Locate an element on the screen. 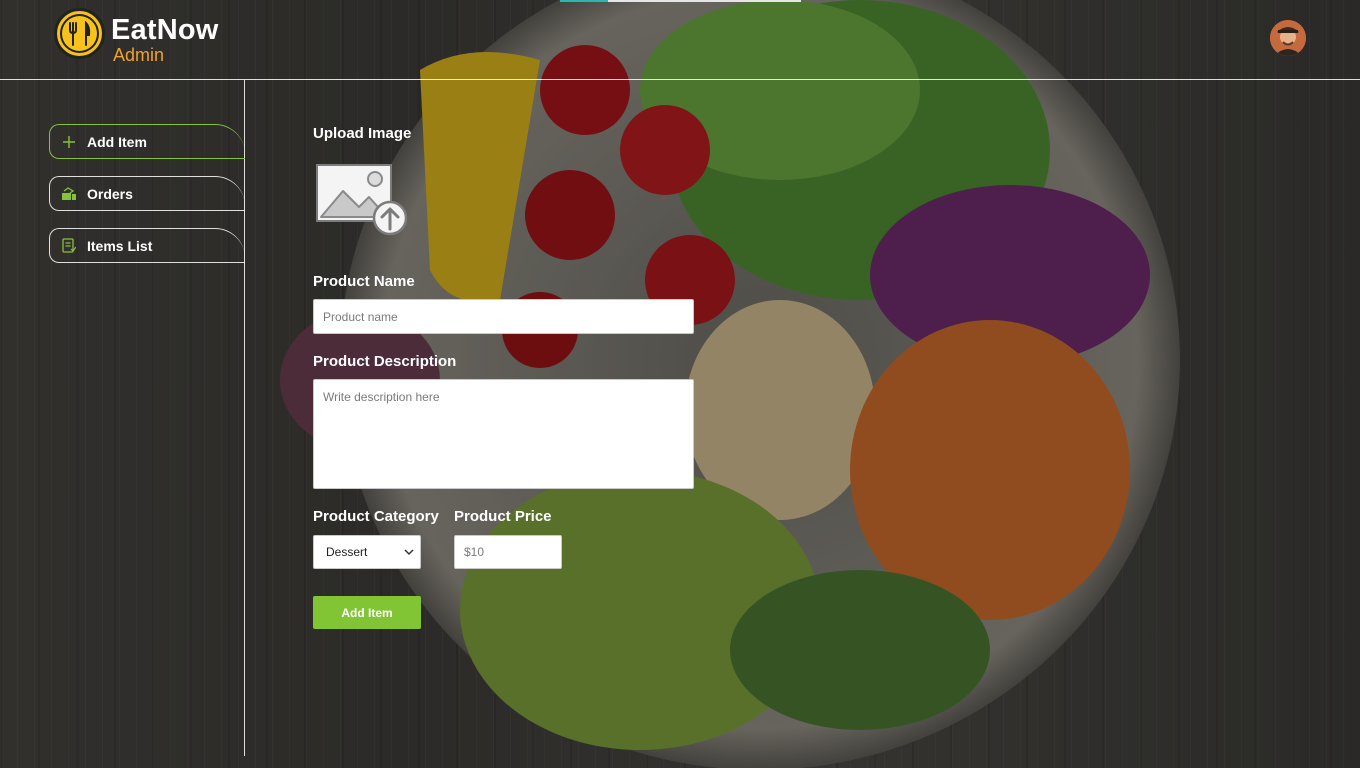  product-description-input is located at coordinates (503, 434).